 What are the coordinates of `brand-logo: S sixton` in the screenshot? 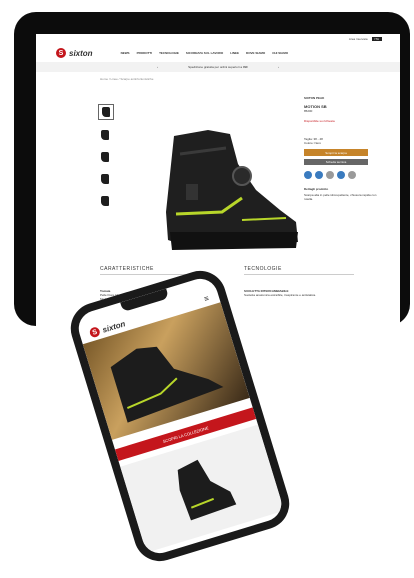 It's located at (74, 53).